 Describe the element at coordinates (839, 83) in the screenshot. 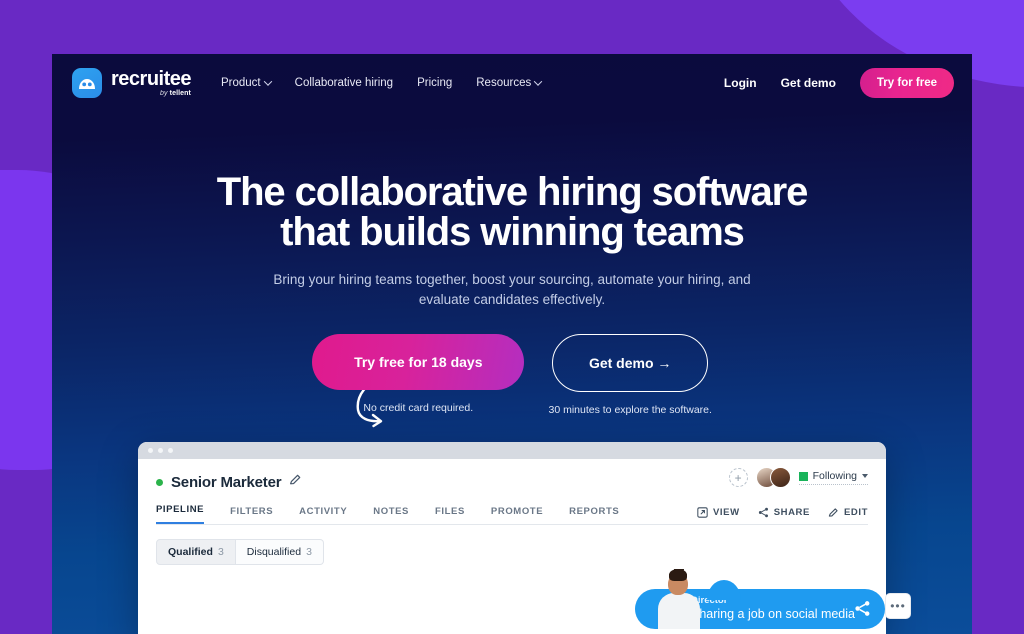

I see `nav-actions: Login Get demo Try for free` at that location.